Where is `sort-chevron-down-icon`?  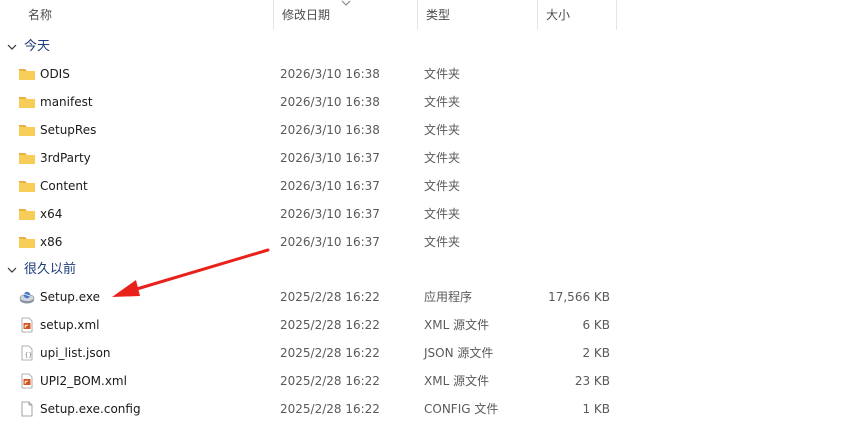 sort-chevron-down-icon is located at coordinates (346, 3).